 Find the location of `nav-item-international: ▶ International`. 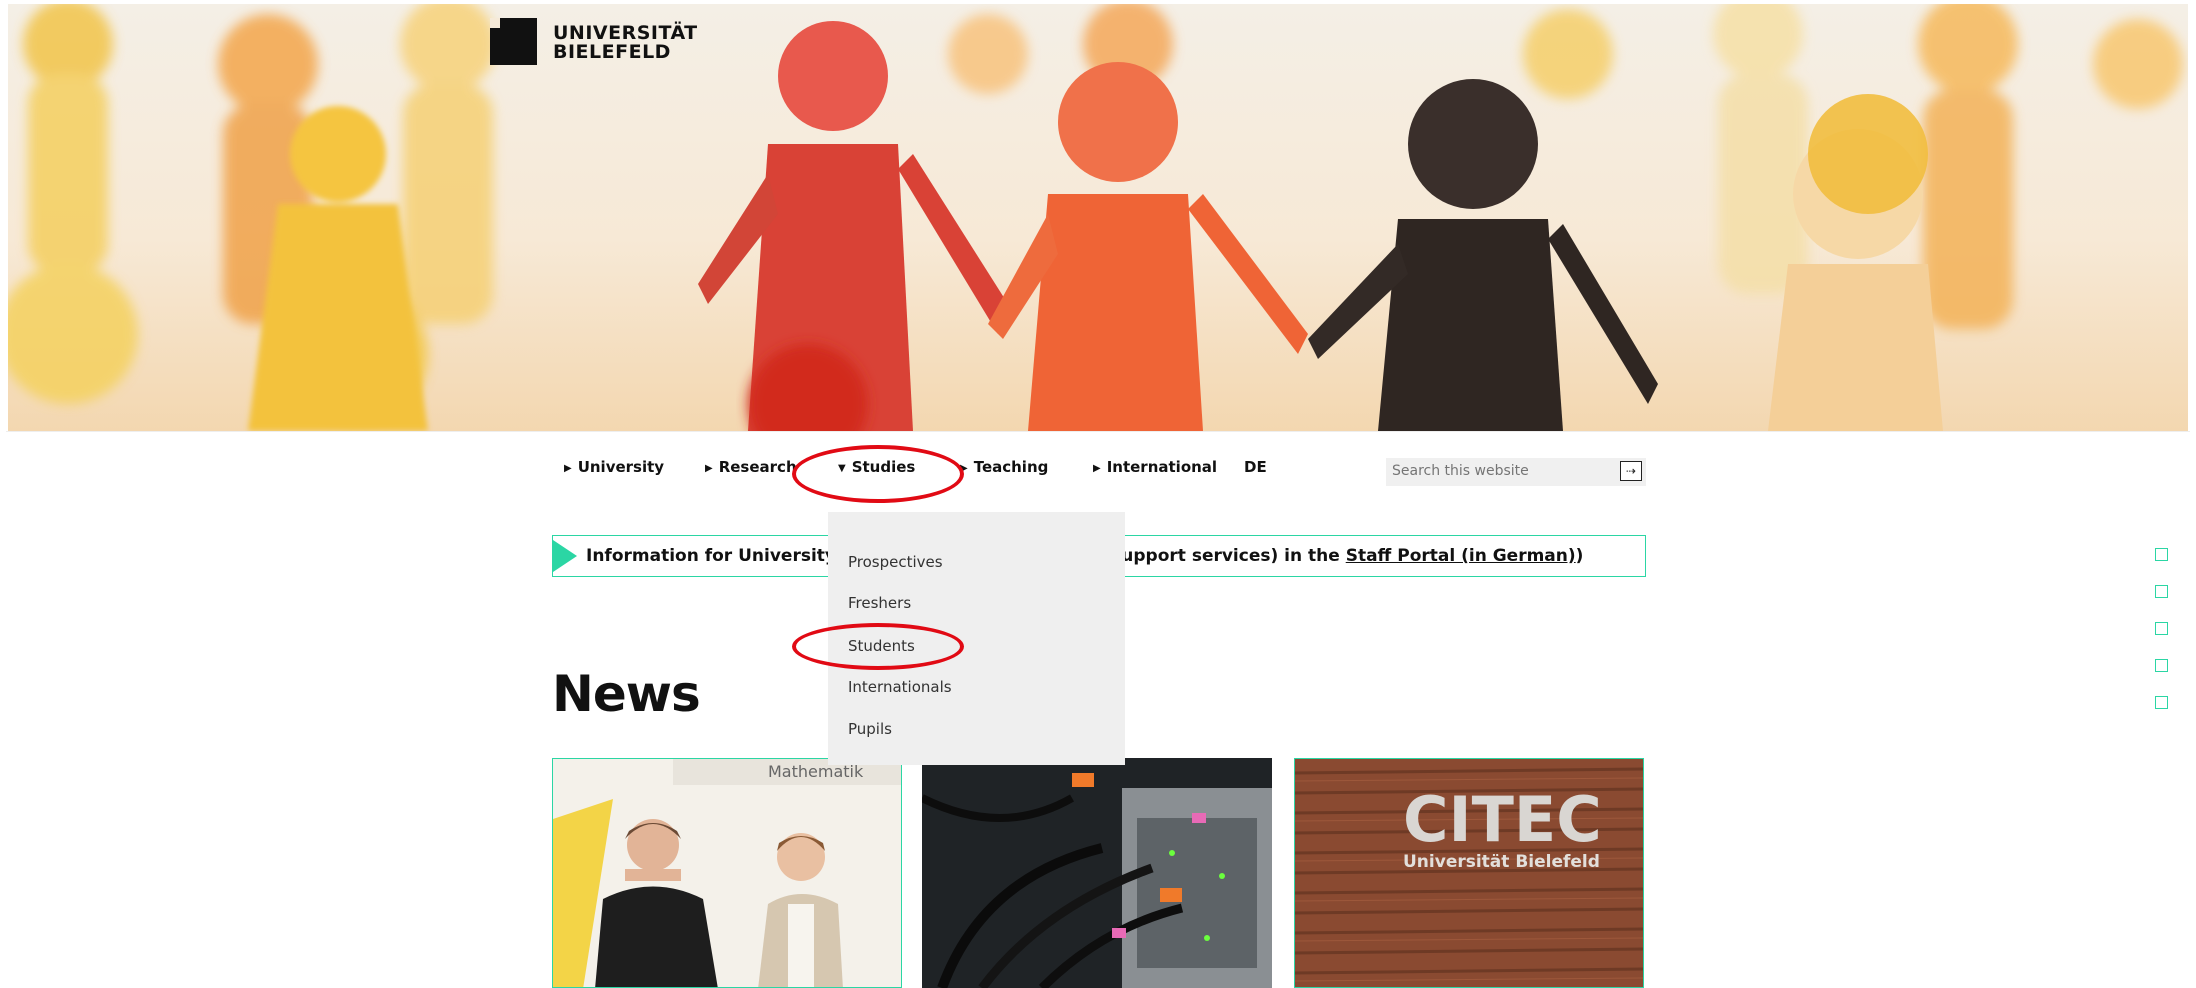

nav-item-international: ▶ International is located at coordinates (1155, 467).